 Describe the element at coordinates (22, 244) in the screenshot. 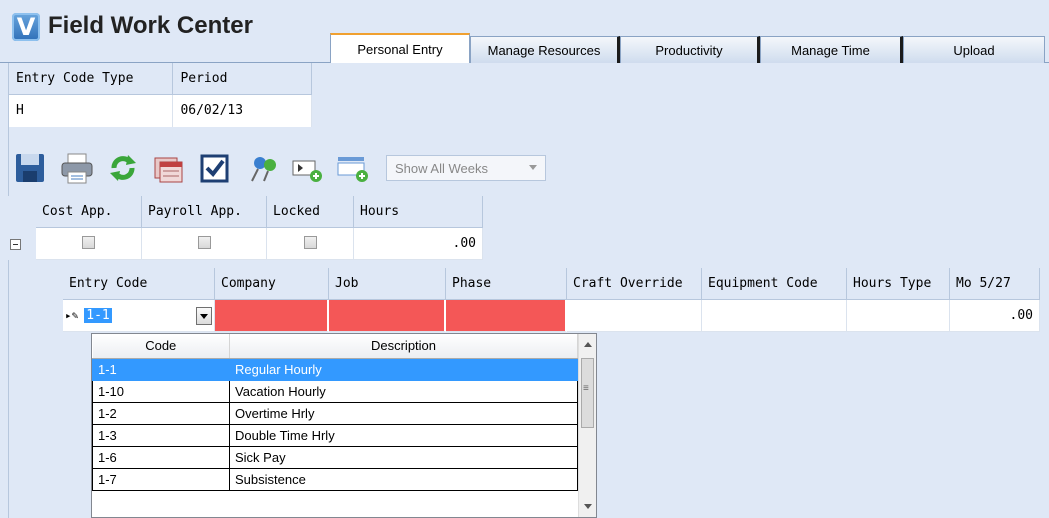

I see `collapse-toggle` at that location.